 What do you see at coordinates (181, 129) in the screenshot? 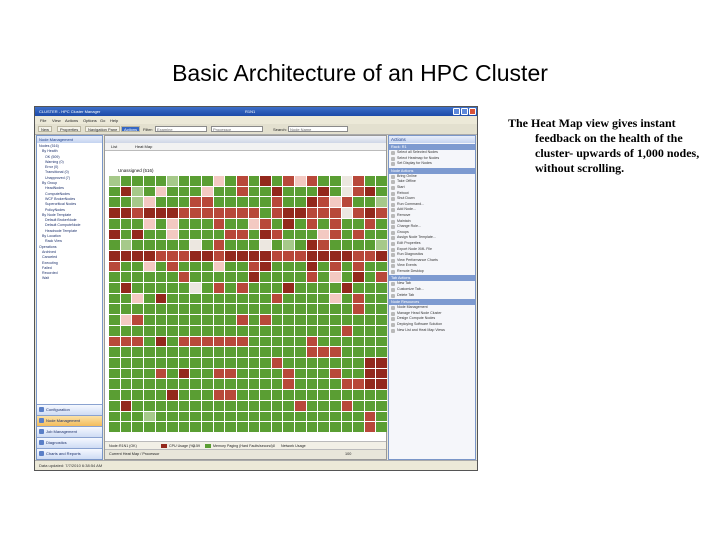
I see `filter-select: Examine` at bounding box center [181, 129].